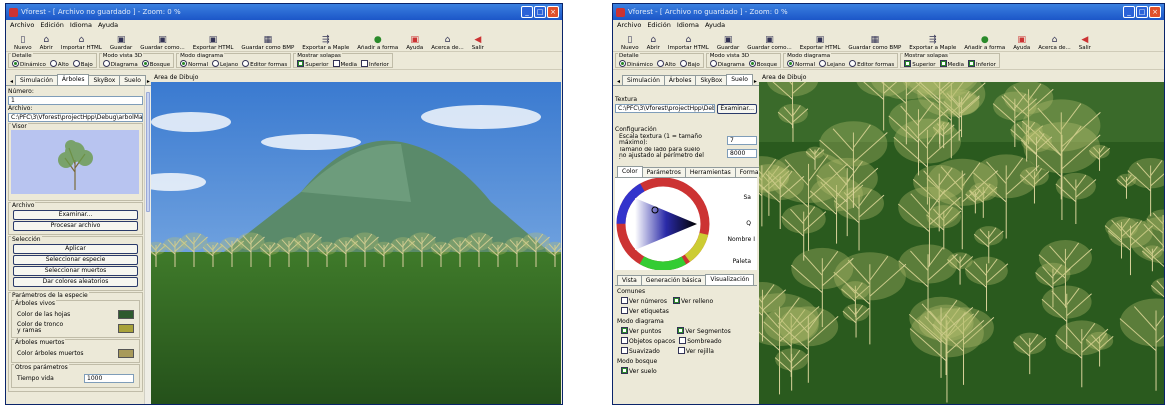  What do you see at coordinates (75, 226) in the screenshot?
I see `procesar-archivo-button: Procesar archivo` at bounding box center [75, 226].